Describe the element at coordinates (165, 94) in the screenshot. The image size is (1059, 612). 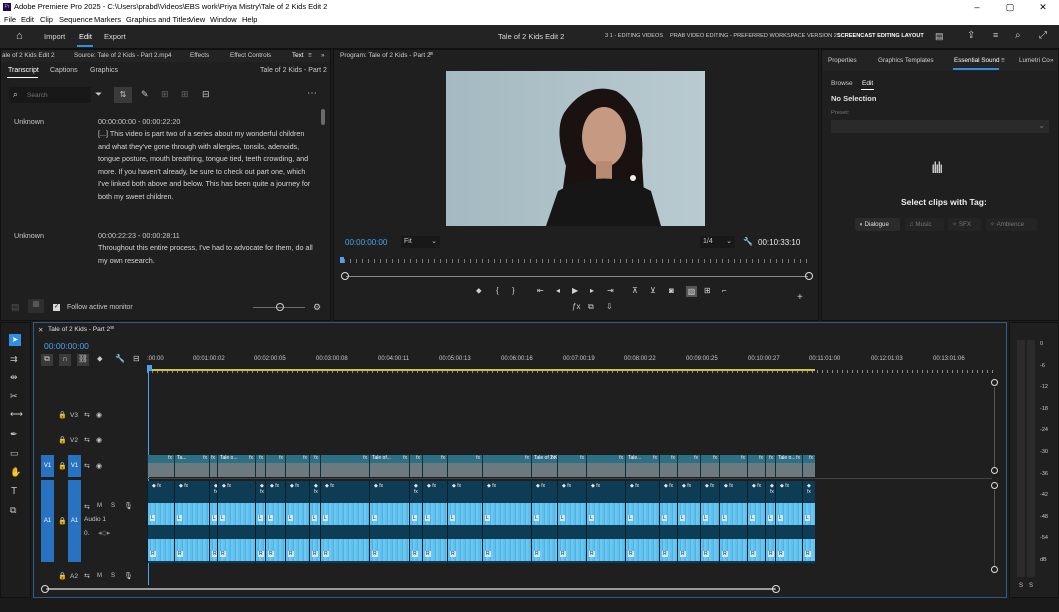
I see `merge-icon: ⊞` at that location.